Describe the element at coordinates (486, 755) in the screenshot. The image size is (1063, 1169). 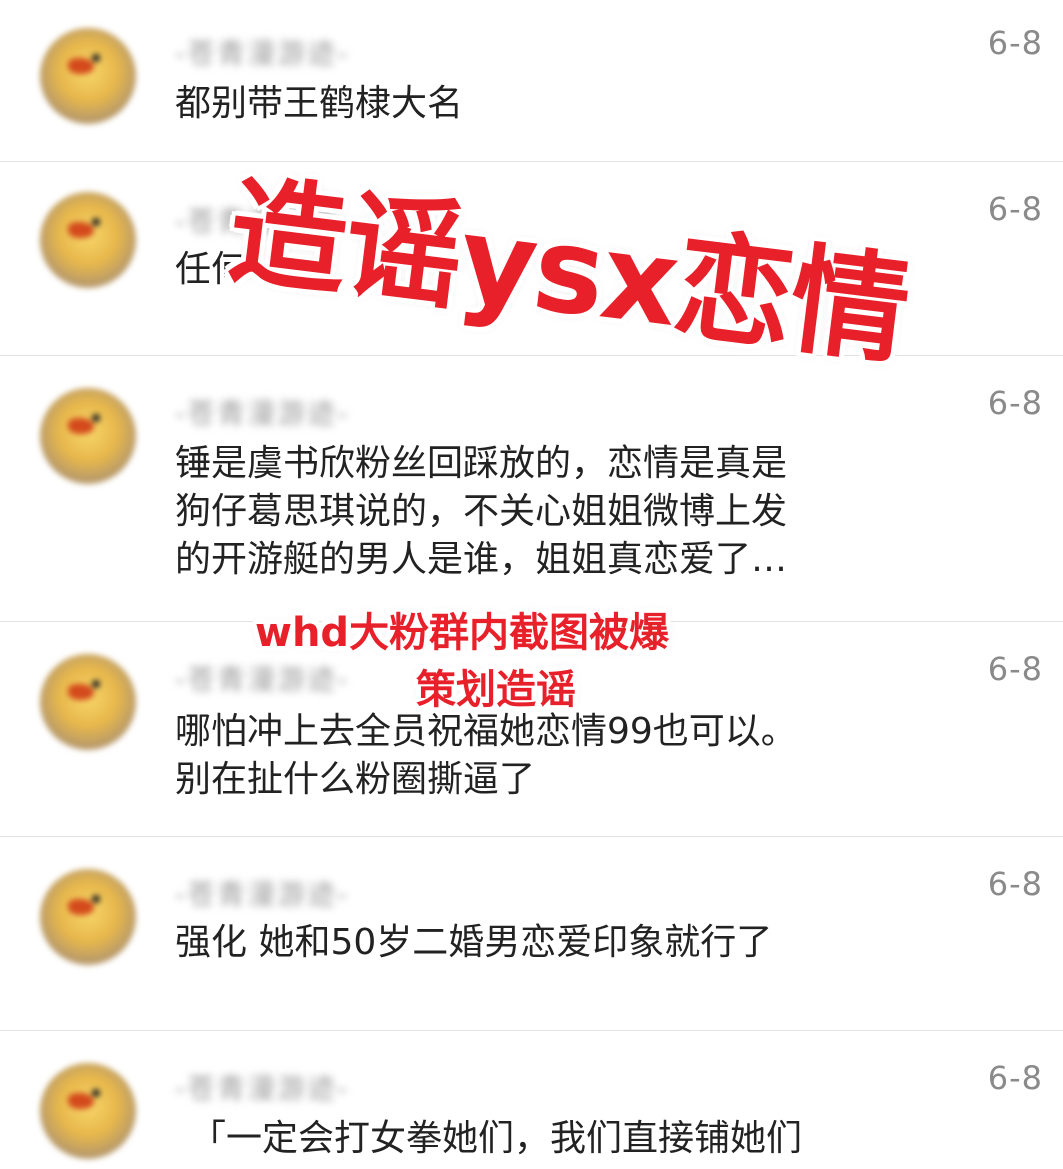
I see `comment-text: 哪怕冲上去全员祝福她恋情99也可以。 别在扯什么粉圈撕逼了` at that location.